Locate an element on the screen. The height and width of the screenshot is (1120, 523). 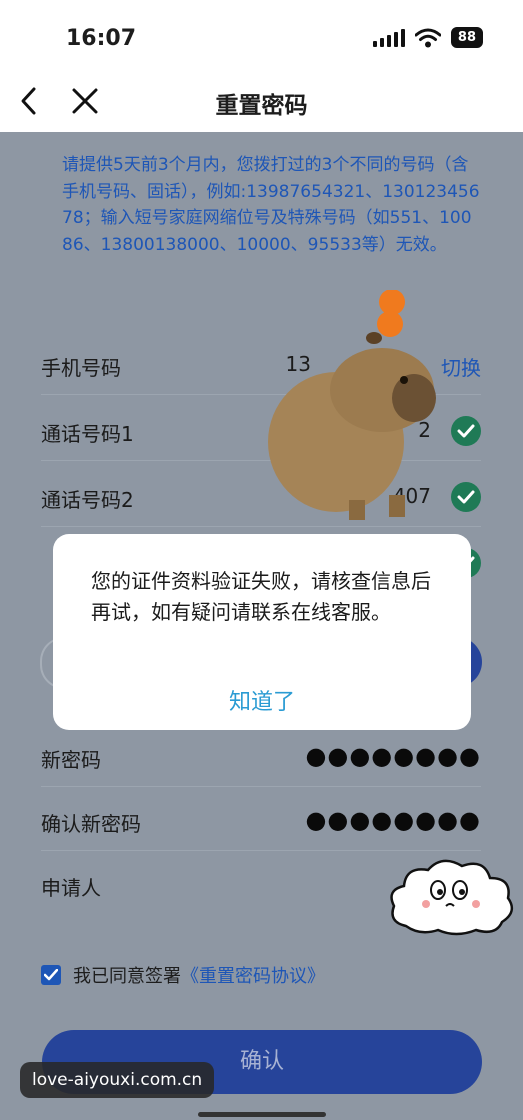
agreement-text: 我已同意签署 is located at coordinates (127, 976).